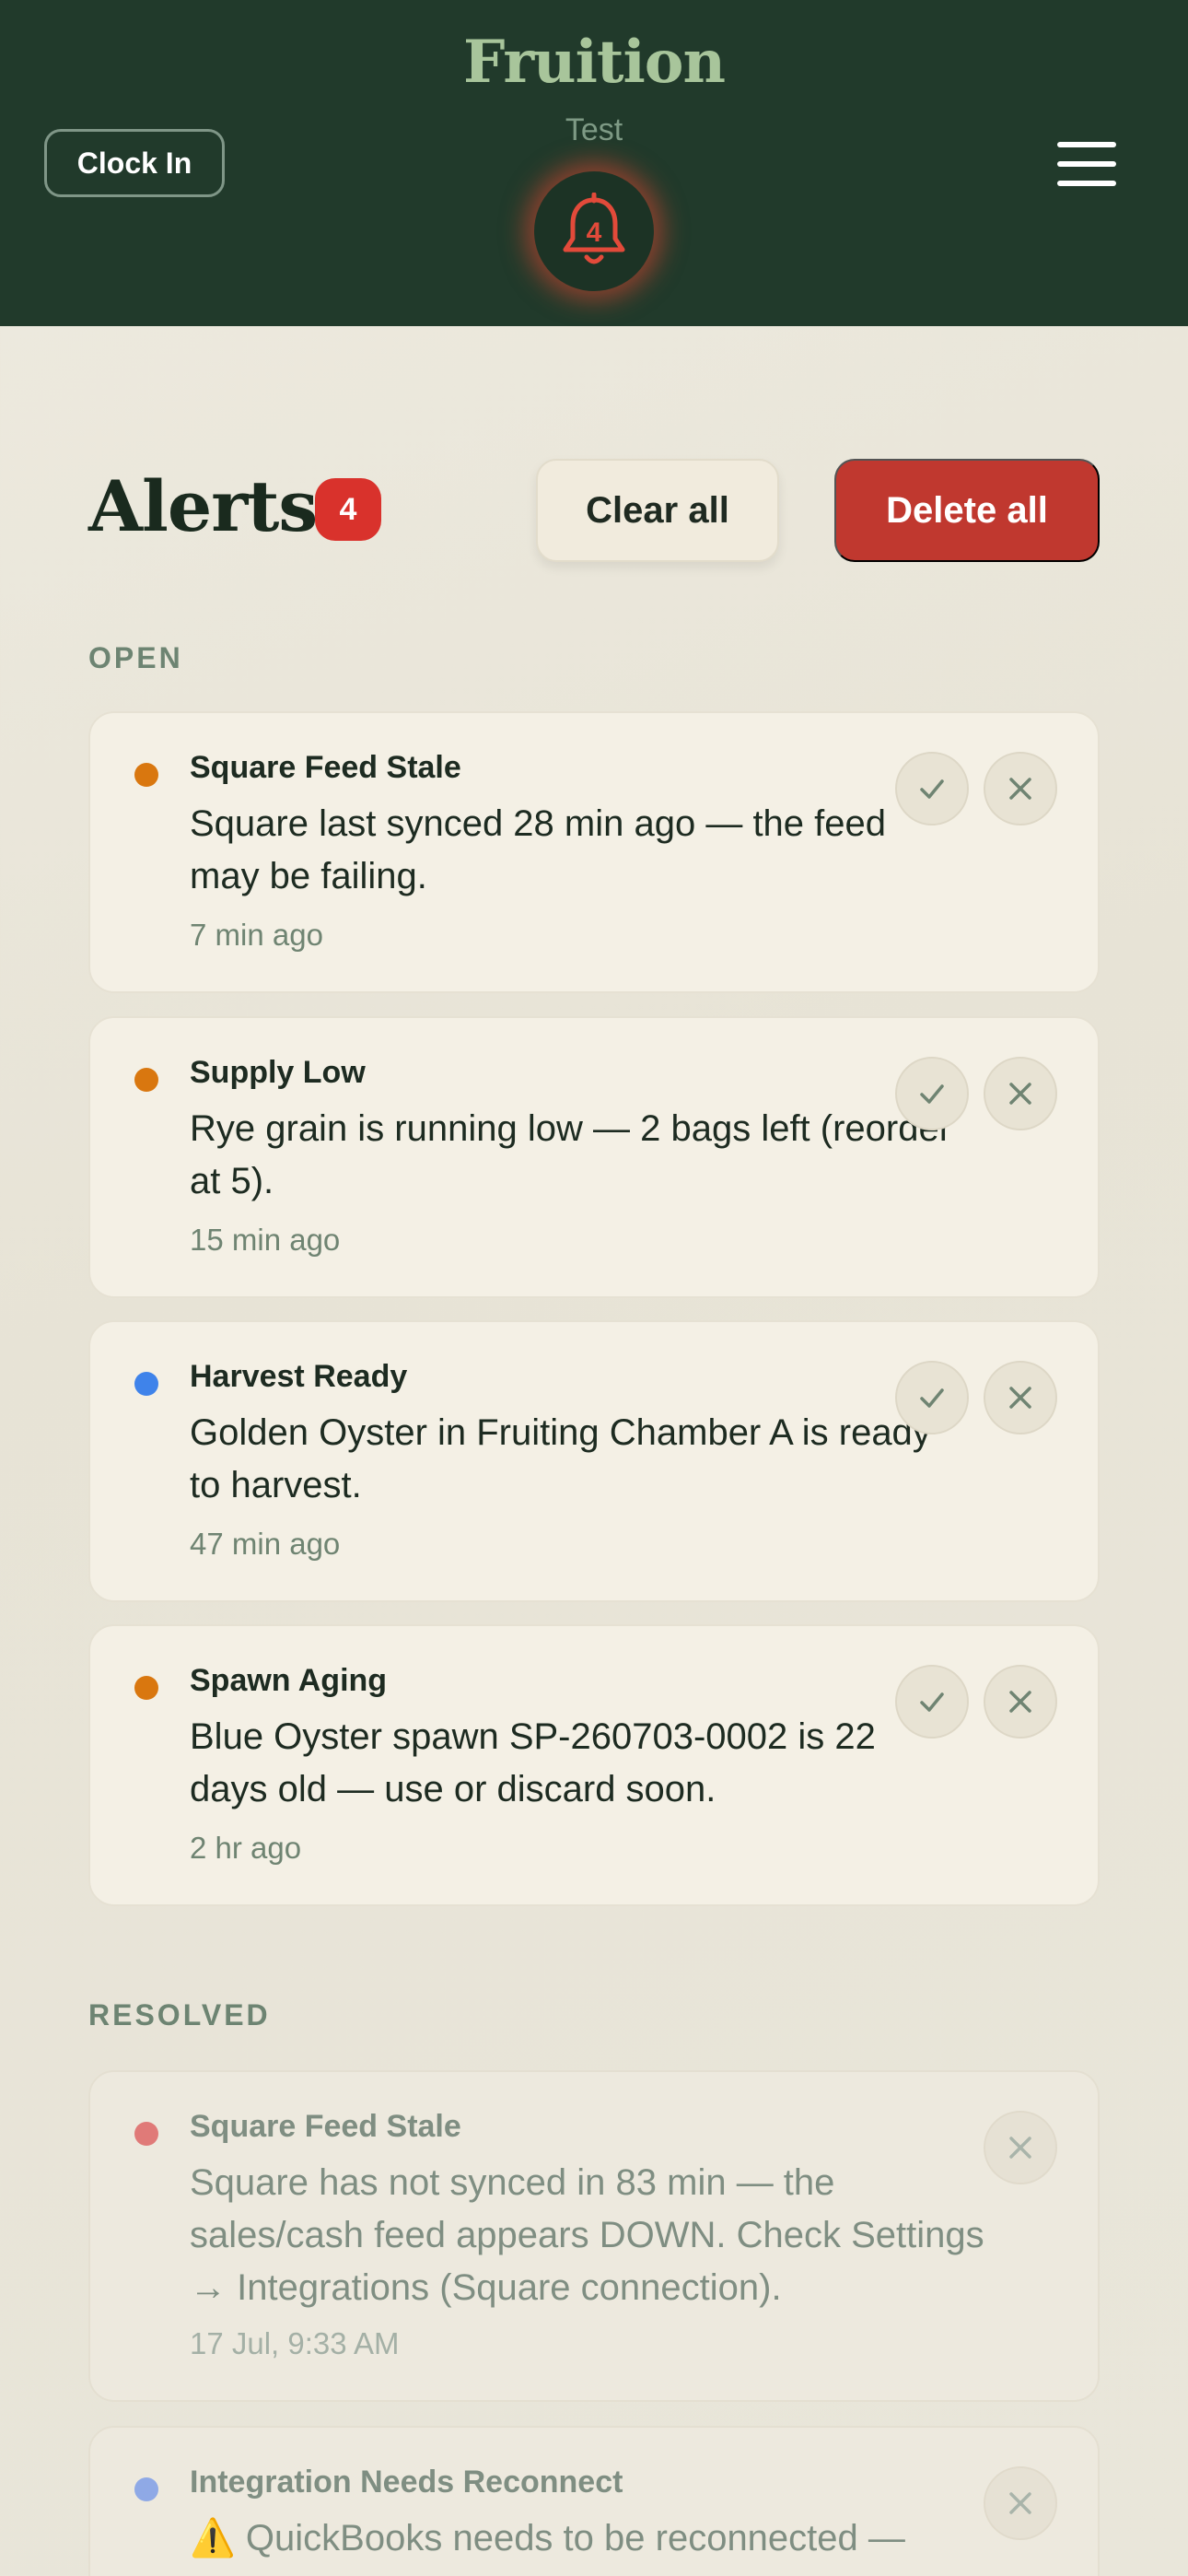 This screenshot has height=2576, width=1188. I want to click on alert-title: Harvest Ready, so click(299, 1376).